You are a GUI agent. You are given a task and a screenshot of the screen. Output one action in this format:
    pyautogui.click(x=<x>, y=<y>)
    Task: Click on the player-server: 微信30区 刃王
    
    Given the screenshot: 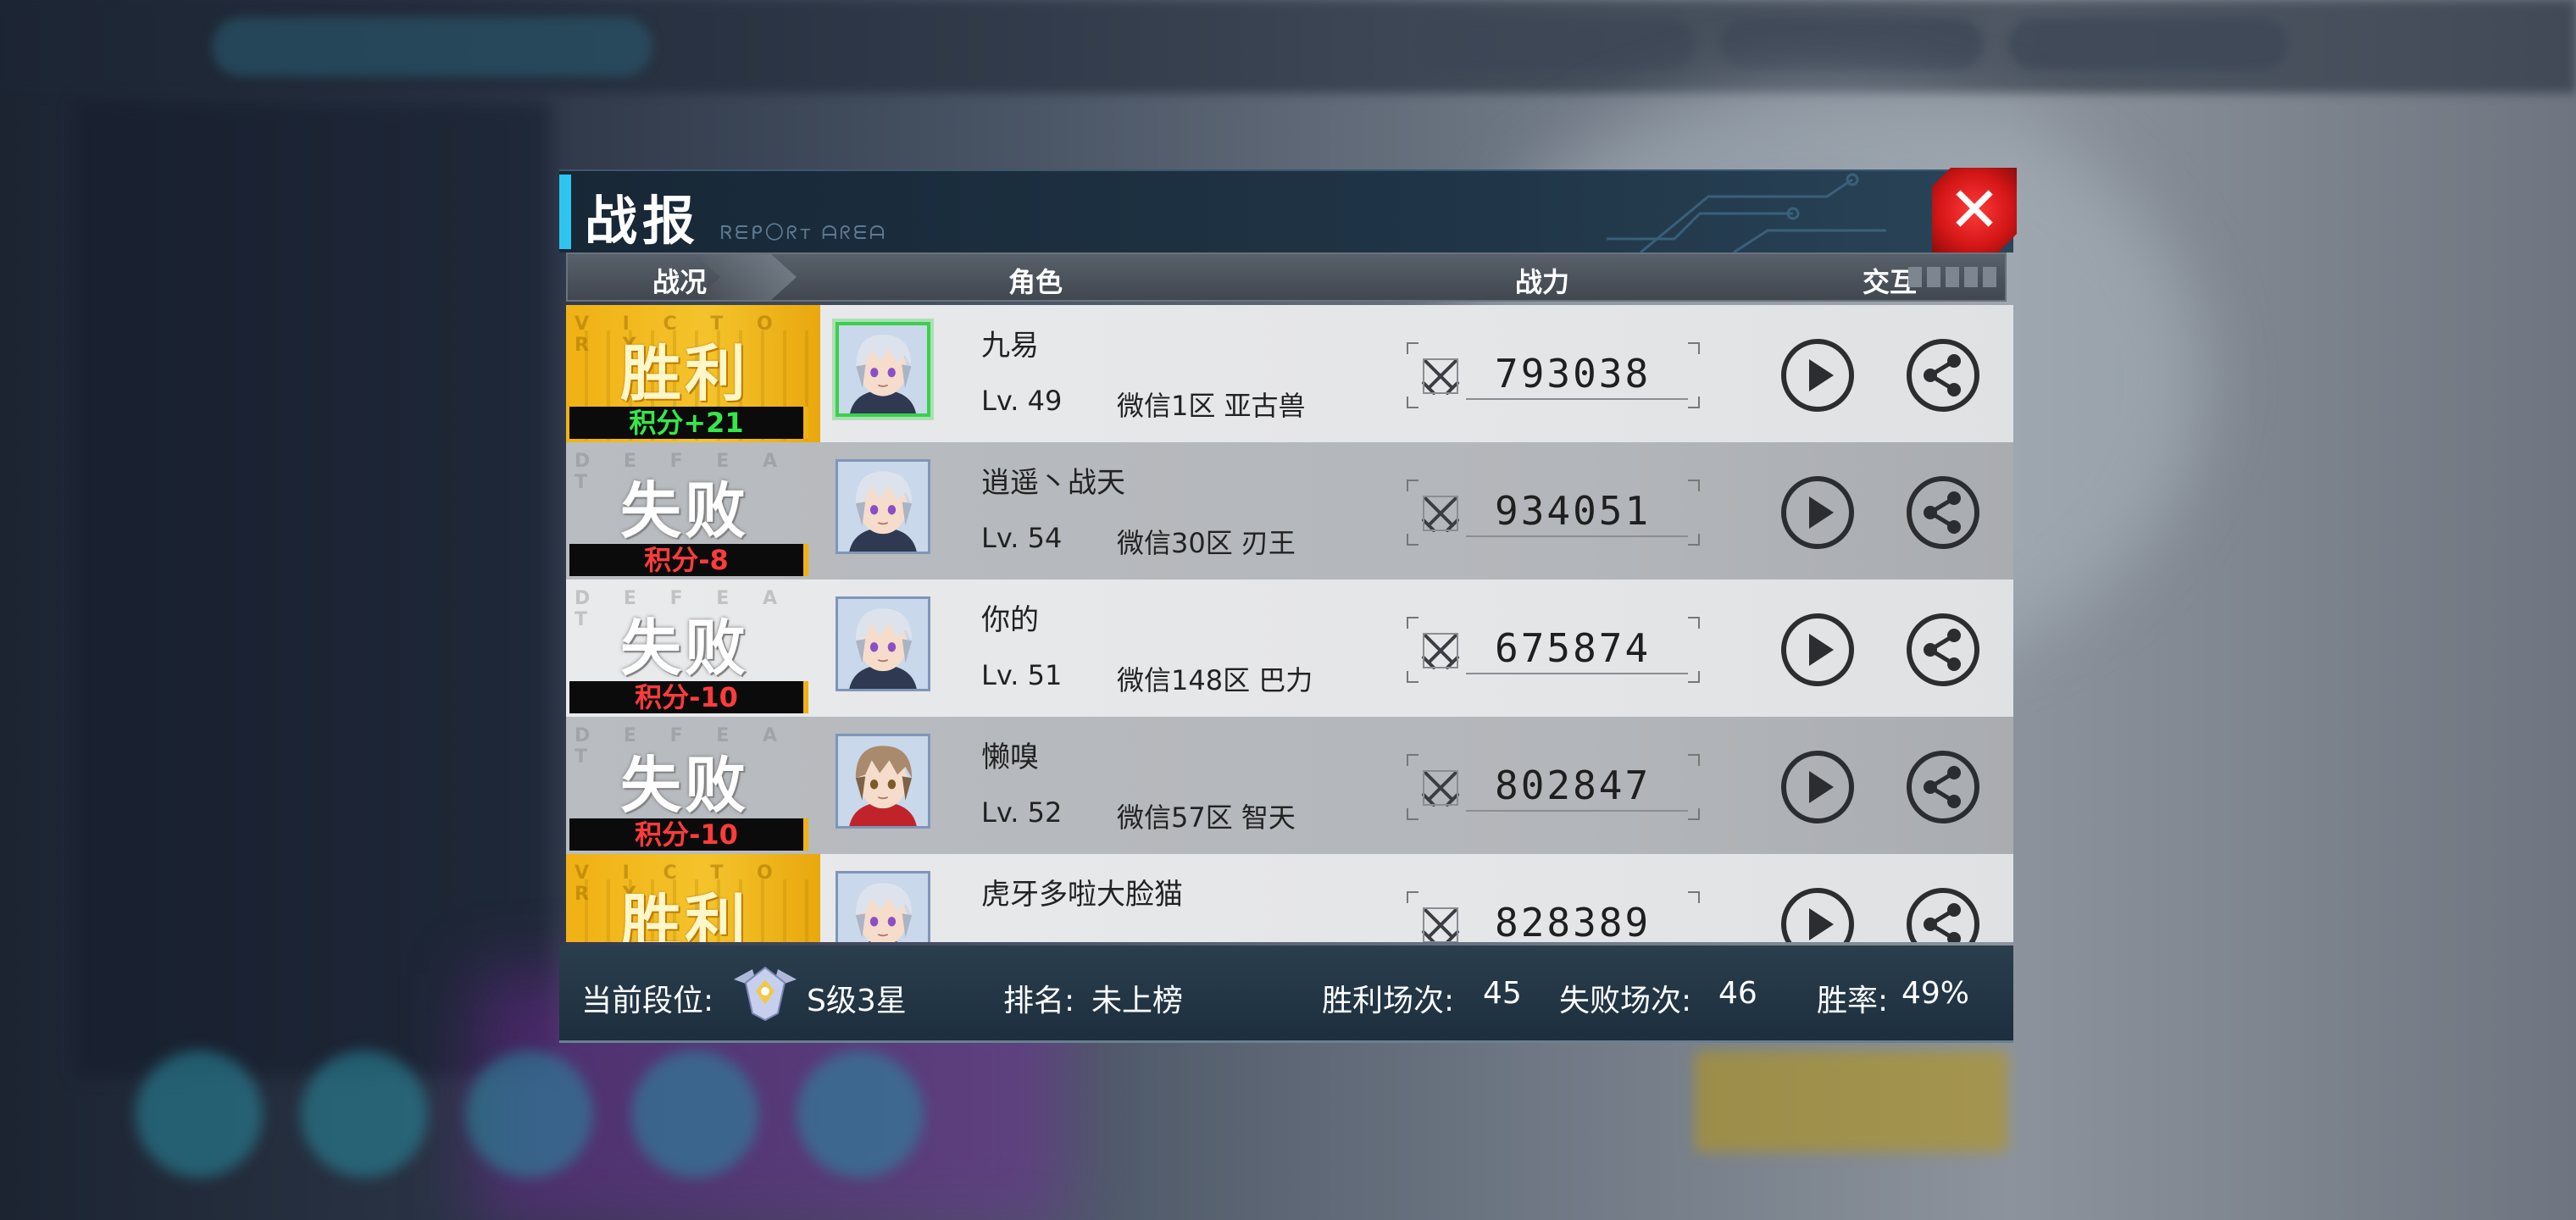 What is the action you would take?
    pyautogui.click(x=1206, y=543)
    